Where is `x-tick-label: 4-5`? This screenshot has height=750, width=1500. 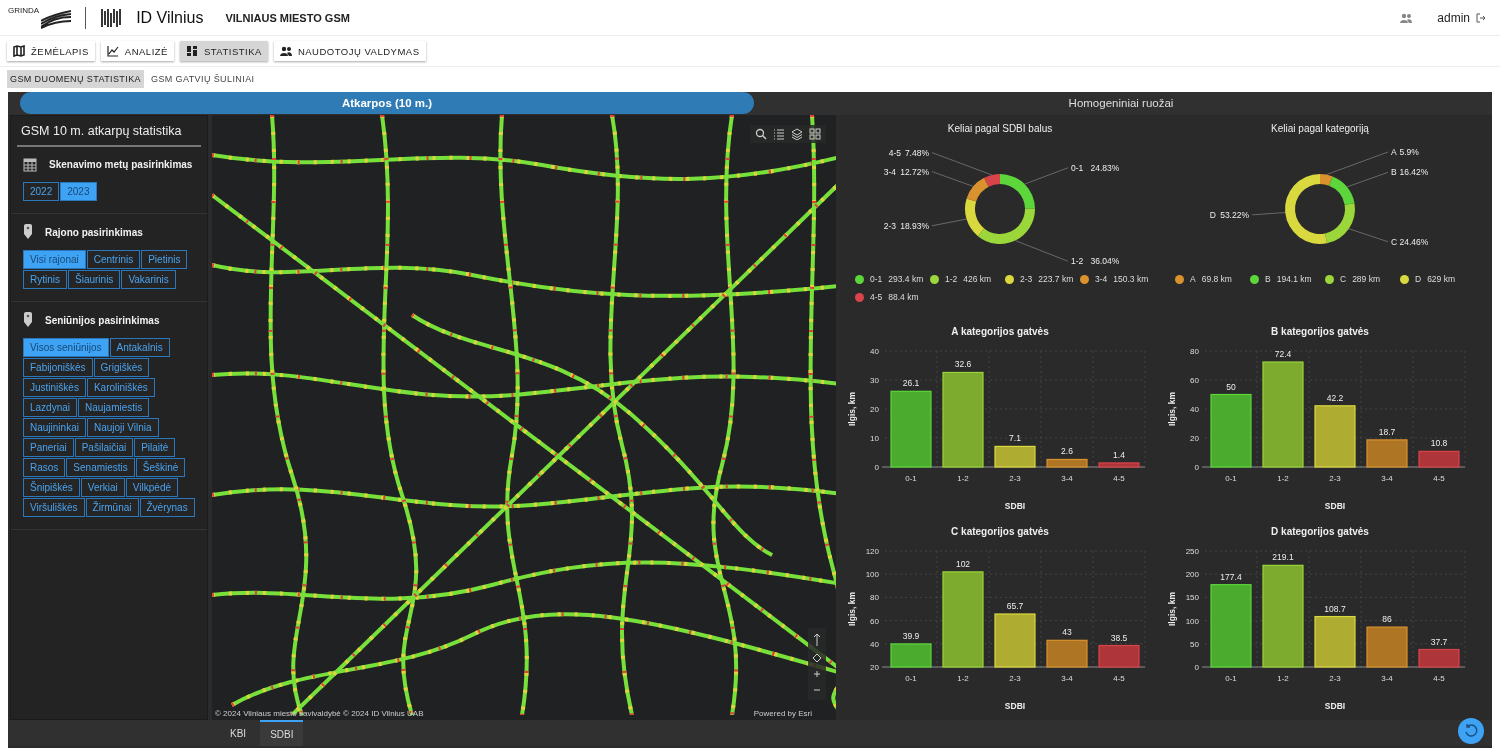
x-tick-label: 4-5 is located at coordinates (1119, 678).